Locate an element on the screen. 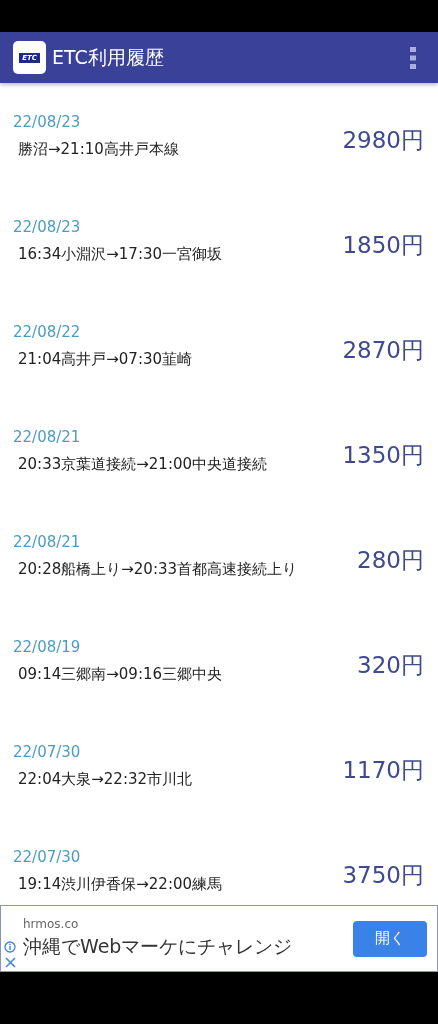 The height and width of the screenshot is (1024, 438). info-icon is located at coordinates (10, 947).